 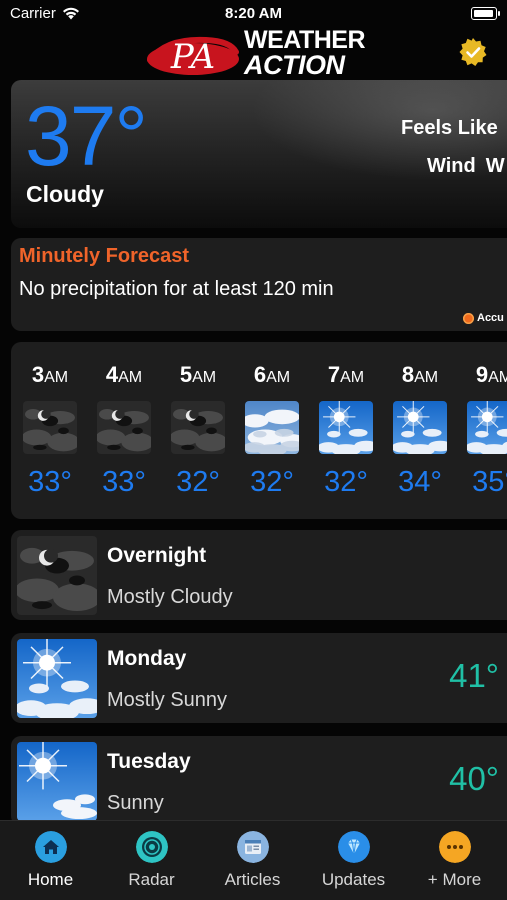 What do you see at coordinates (495, 166) in the screenshot?
I see `wind-value: W` at bounding box center [495, 166].